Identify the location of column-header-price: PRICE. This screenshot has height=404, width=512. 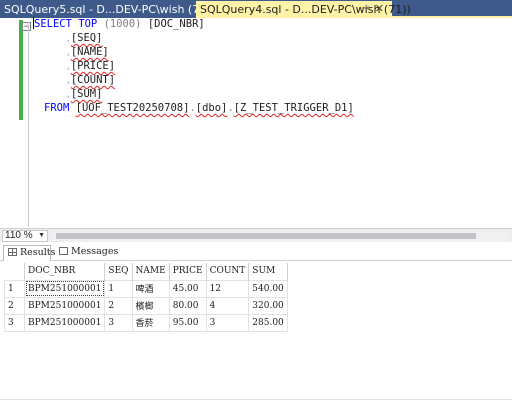
(188, 271).